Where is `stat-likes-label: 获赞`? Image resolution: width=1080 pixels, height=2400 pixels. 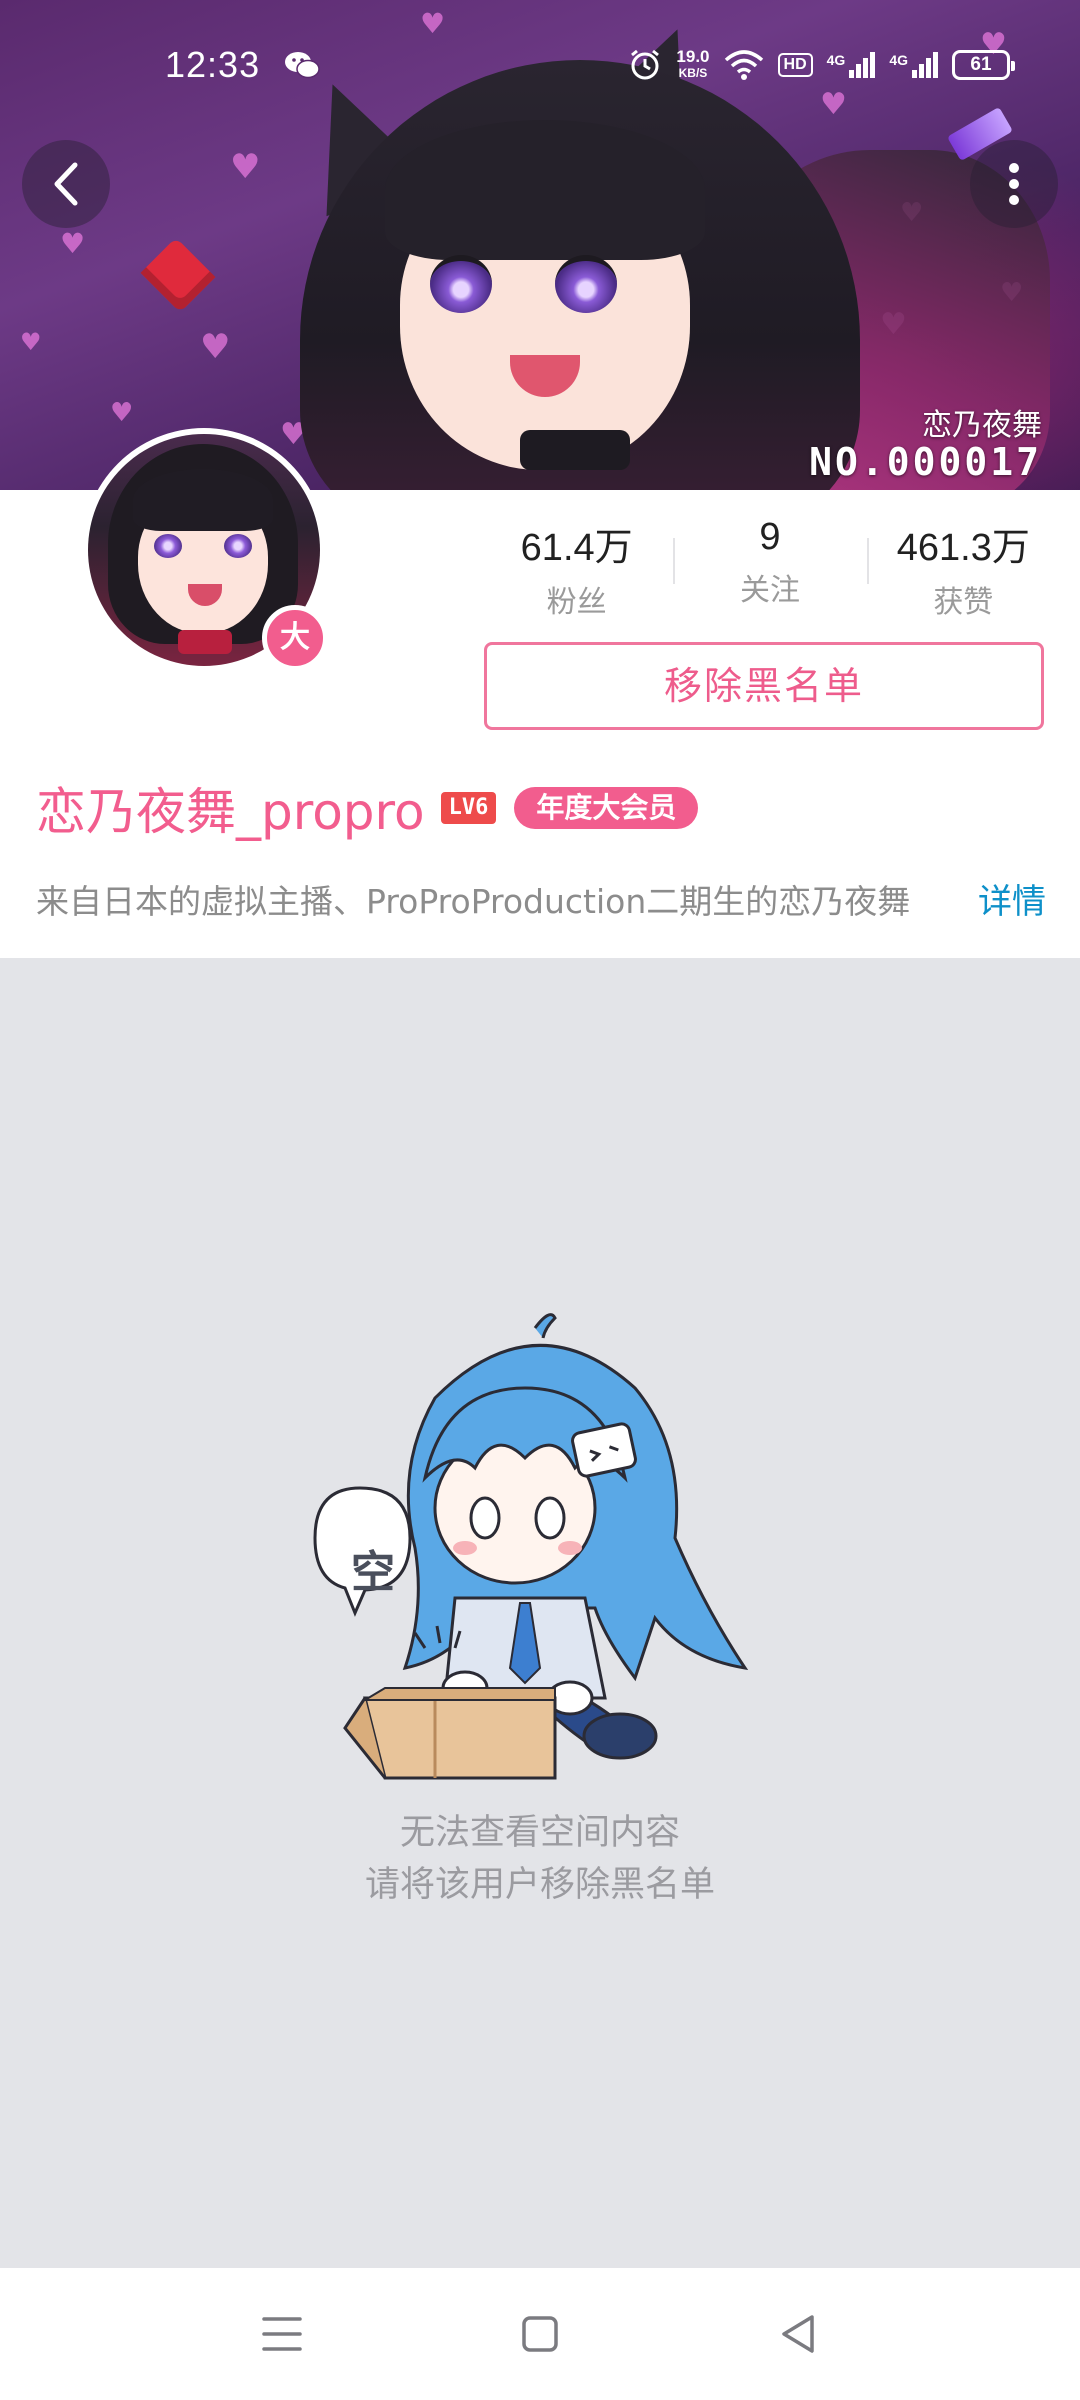 stat-likes-label: 获赞 is located at coordinates (963, 602).